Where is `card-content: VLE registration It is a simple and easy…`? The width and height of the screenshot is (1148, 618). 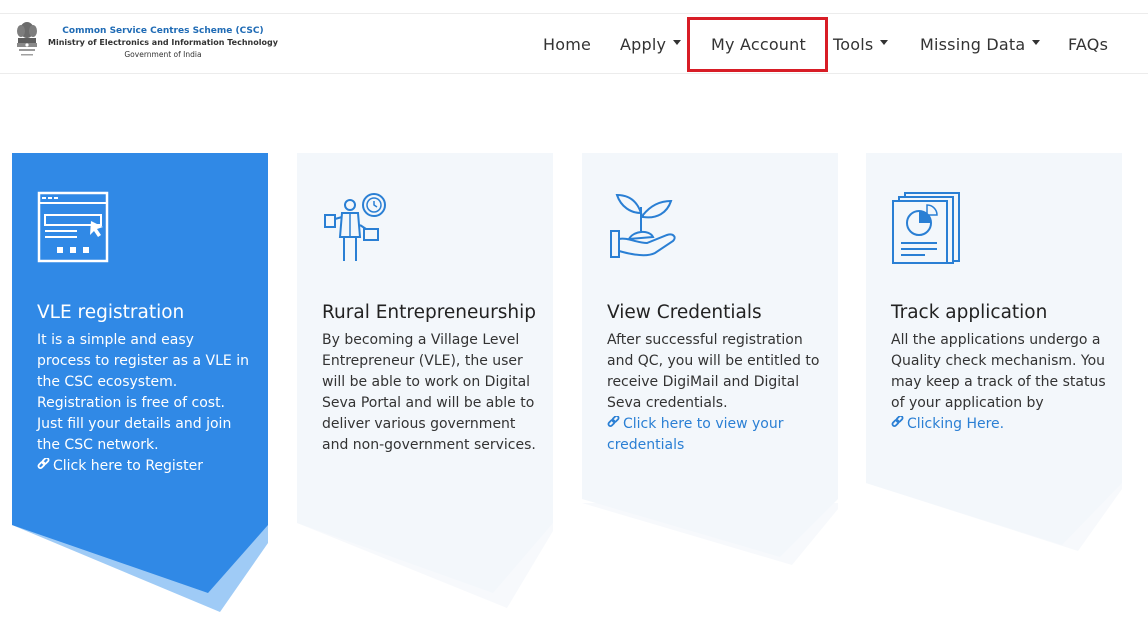
card-content: VLE registration It is a simple and easy… is located at coordinates (144, 334).